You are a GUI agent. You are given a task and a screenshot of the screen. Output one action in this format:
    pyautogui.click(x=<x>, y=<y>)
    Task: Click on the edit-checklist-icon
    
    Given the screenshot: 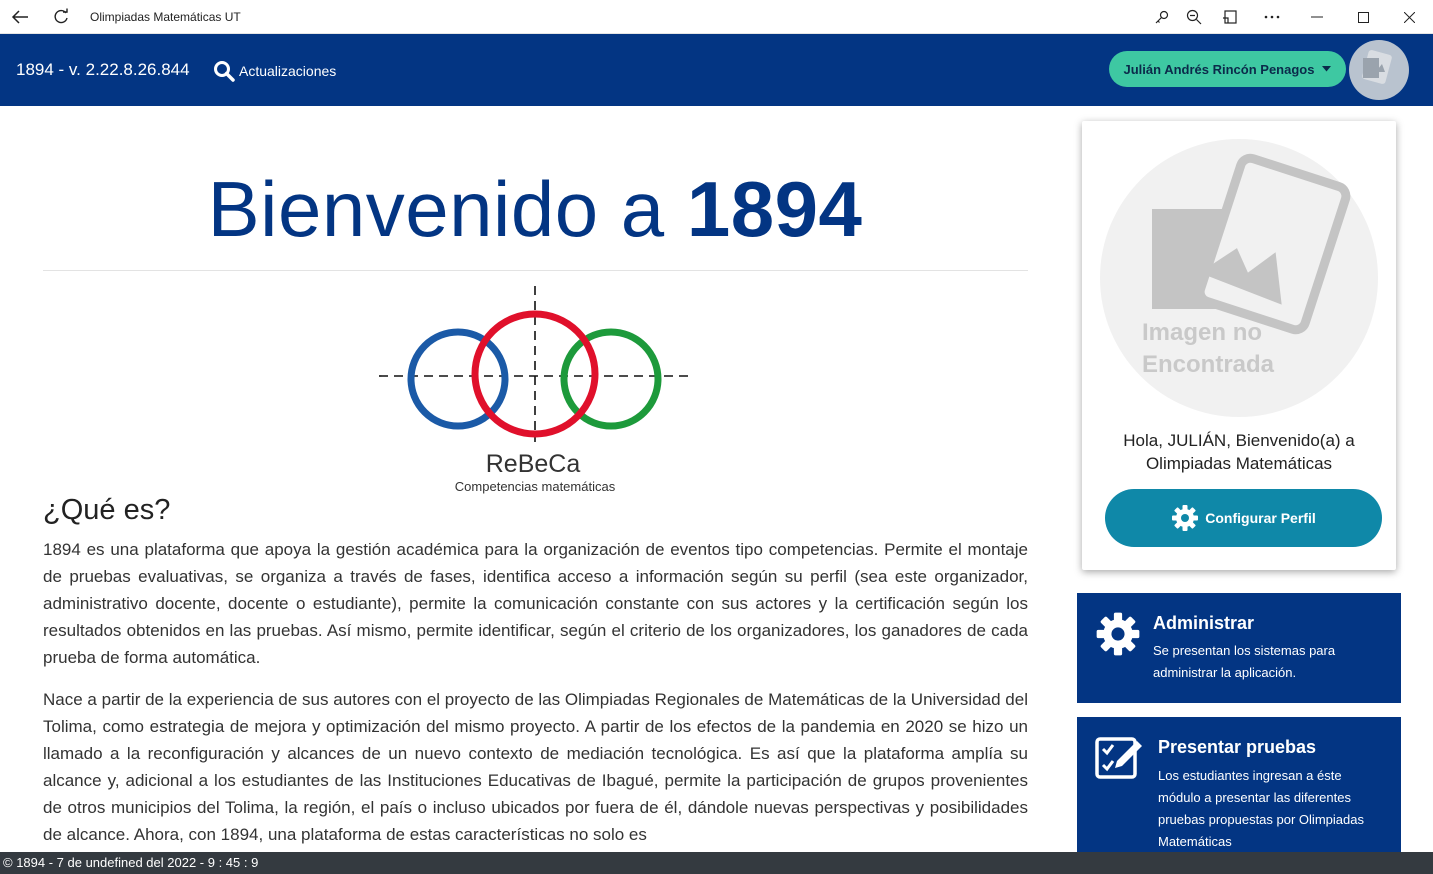 What is the action you would take?
    pyautogui.click(x=1118, y=758)
    